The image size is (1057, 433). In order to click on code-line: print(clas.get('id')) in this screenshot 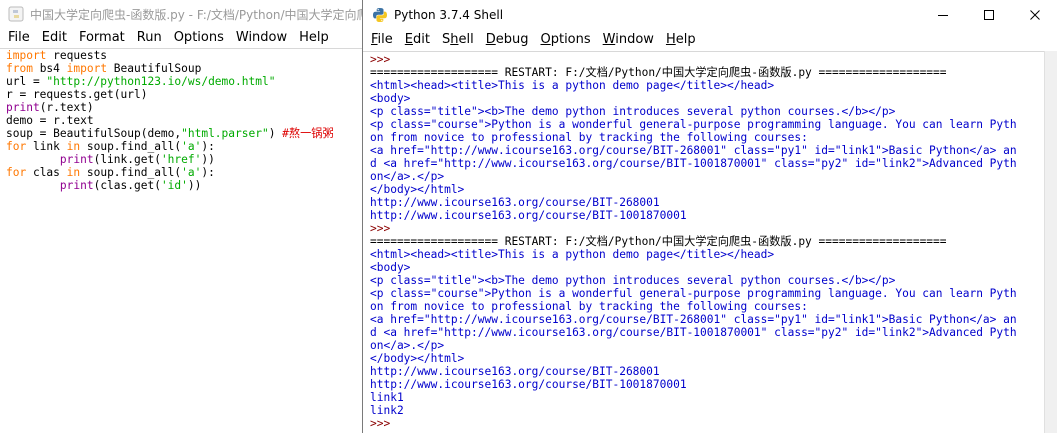, I will do `click(181, 185)`.